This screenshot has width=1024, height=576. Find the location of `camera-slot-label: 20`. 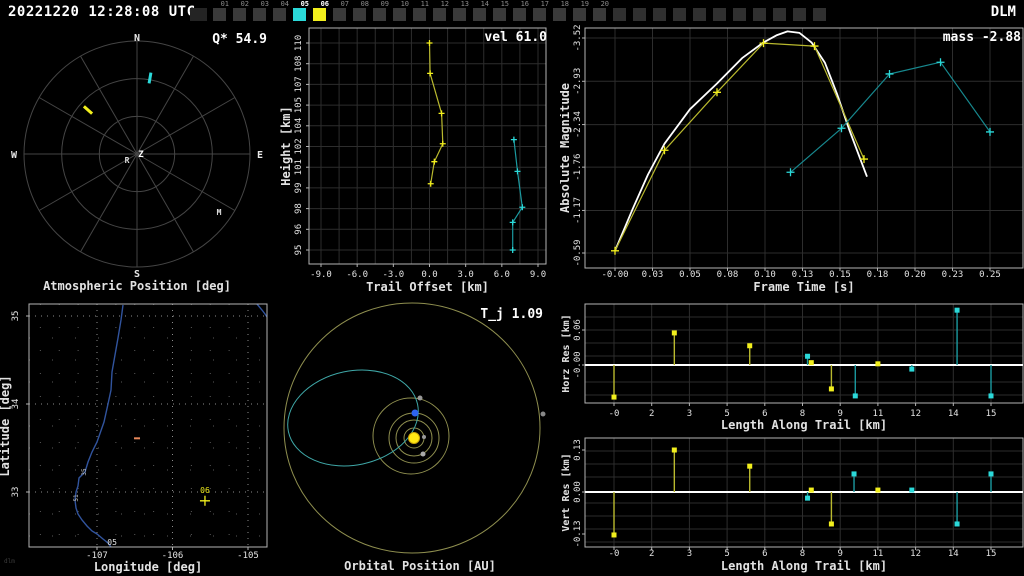

camera-slot-label: 20 is located at coordinates (604, 4).